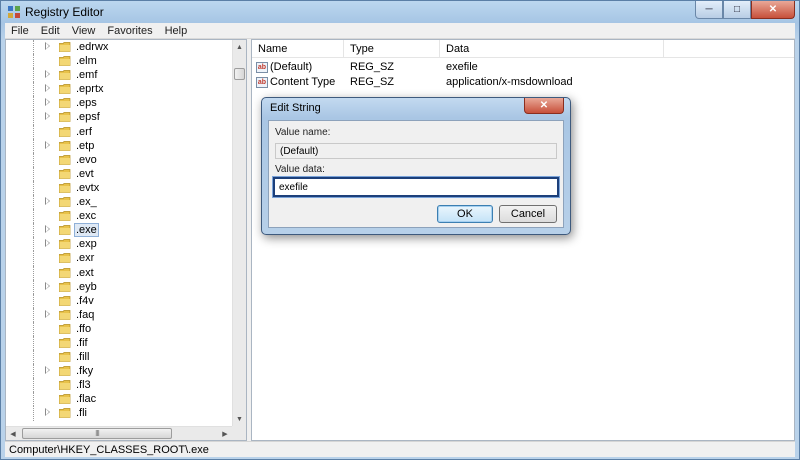  I want to click on cancel-button: Cancel, so click(528, 214).